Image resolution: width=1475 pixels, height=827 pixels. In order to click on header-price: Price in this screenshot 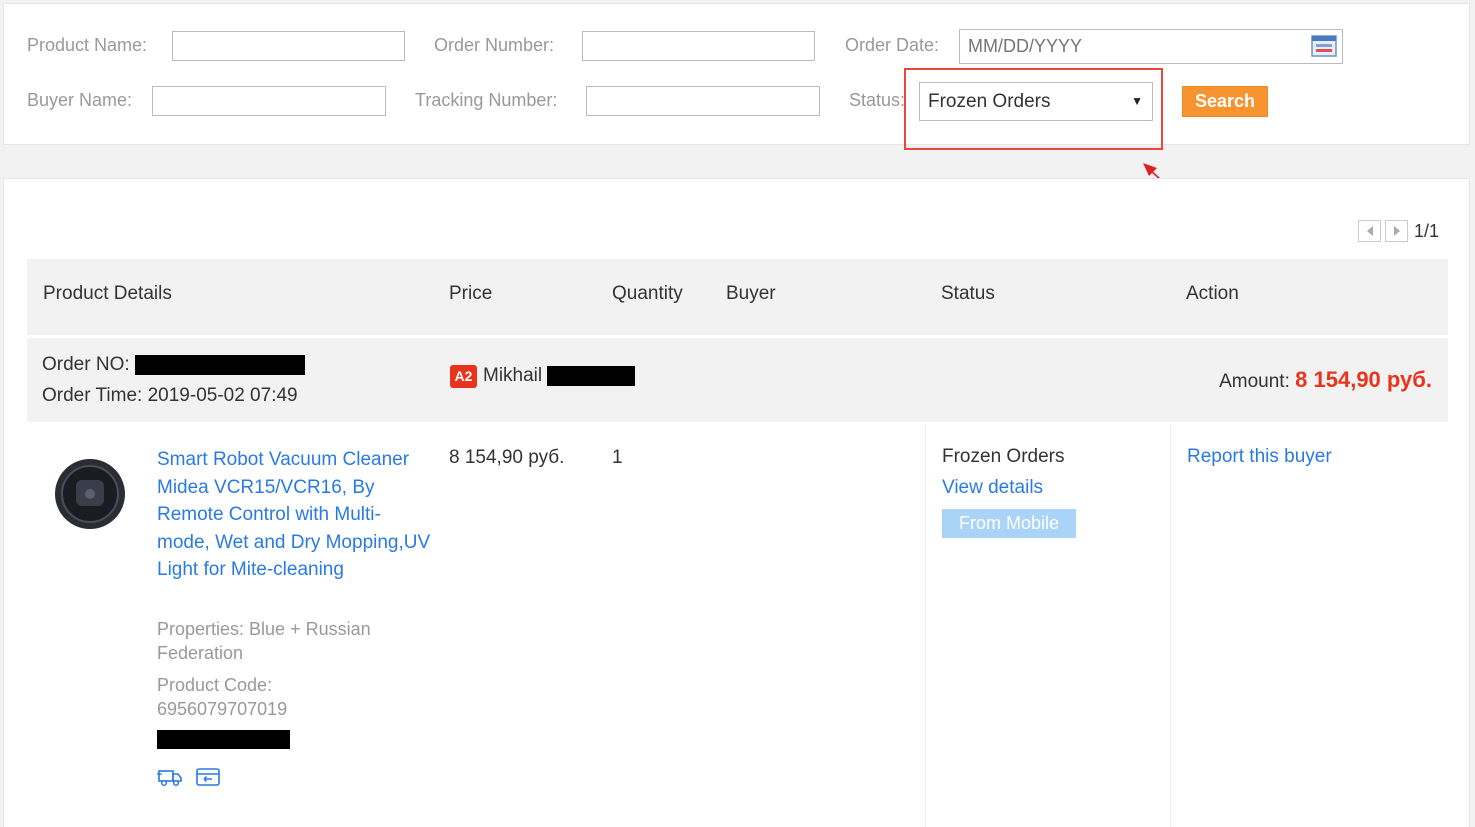, I will do `click(471, 293)`.